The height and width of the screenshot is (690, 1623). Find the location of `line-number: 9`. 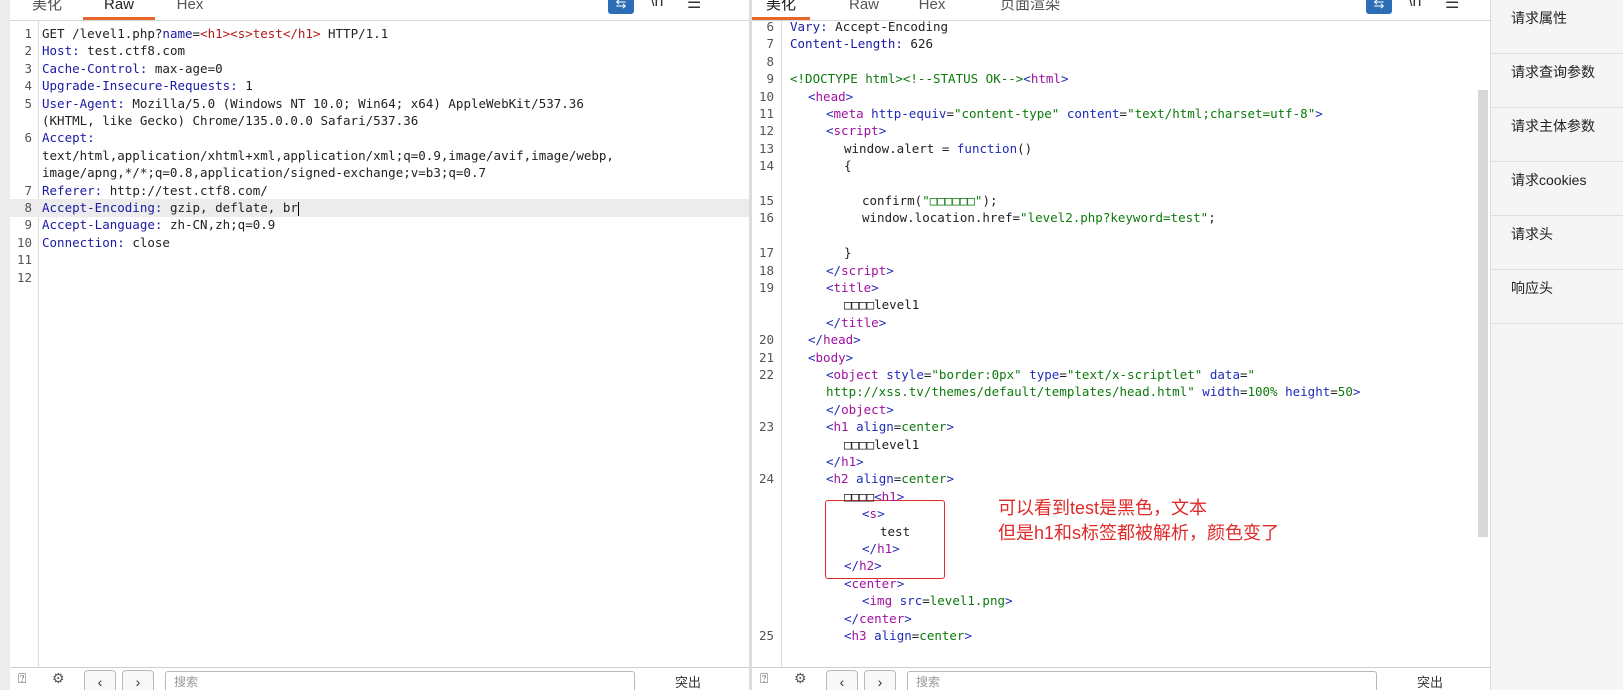

line-number: 9 is located at coordinates (770, 79).